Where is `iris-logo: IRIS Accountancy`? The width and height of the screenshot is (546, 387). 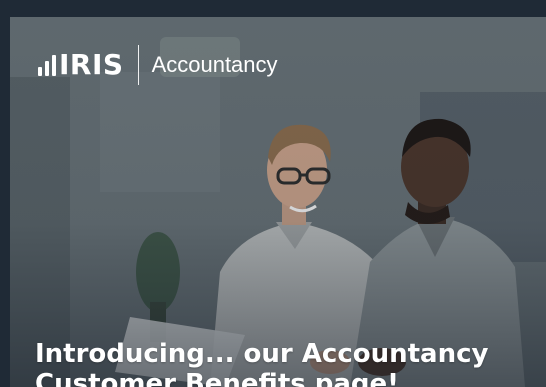 iris-logo: IRIS Accountancy is located at coordinates (158, 65).